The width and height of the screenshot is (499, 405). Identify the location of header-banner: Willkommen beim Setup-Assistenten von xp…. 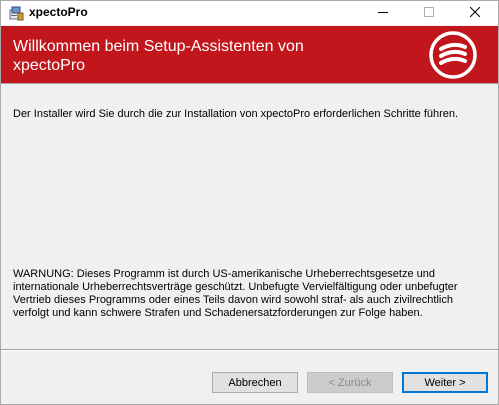
(249, 54).